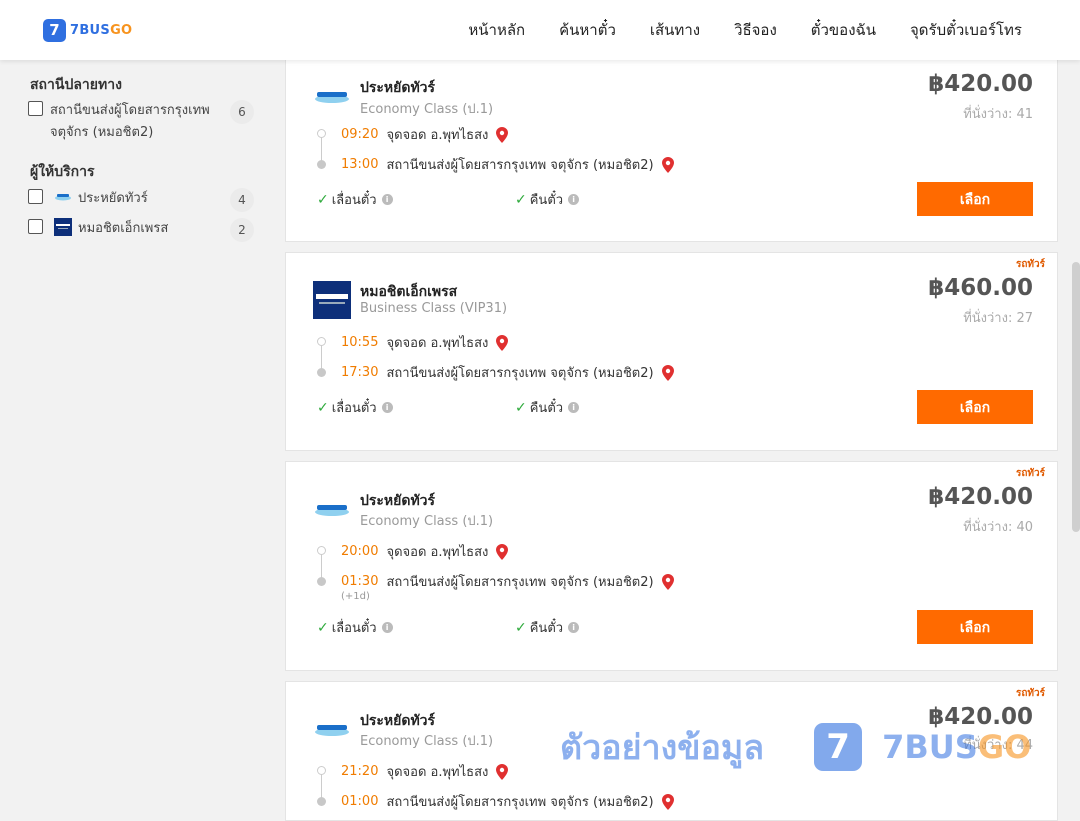  Describe the element at coordinates (662, 748) in the screenshot. I see `watermark-text: ตัวอย่างข้อมูล` at that location.